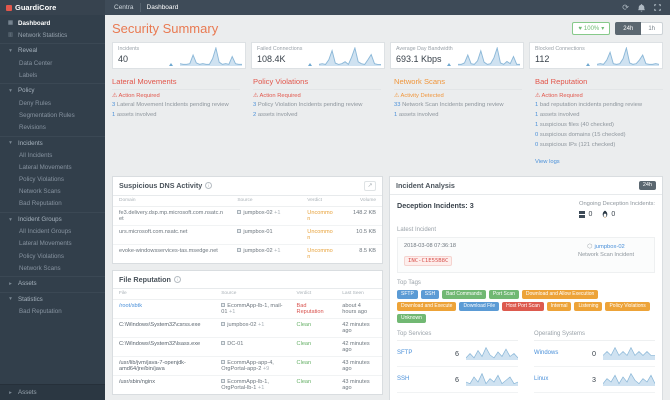  What do you see at coordinates (546, 353) in the screenshot?
I see `os-name-link: Windows` at bounding box center [546, 353].